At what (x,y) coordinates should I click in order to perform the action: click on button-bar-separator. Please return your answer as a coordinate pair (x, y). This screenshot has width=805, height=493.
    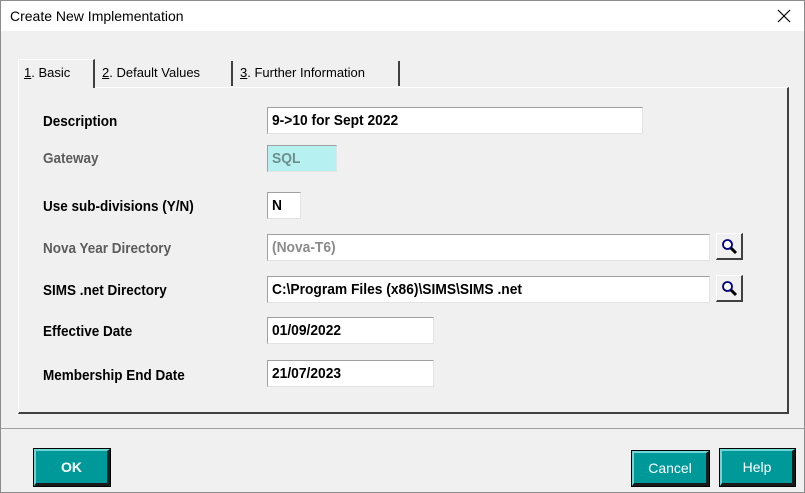
    Looking at the image, I should click on (402, 428).